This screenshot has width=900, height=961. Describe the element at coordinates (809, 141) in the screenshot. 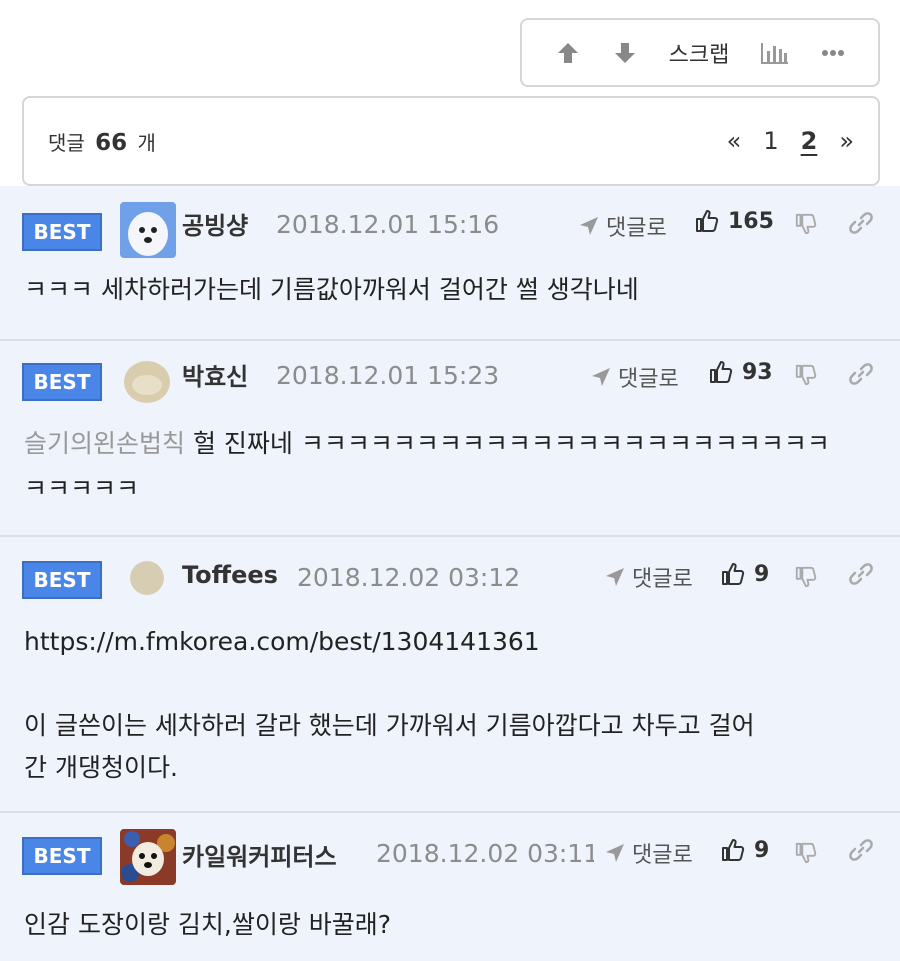

I see `pagination-page-current: 2` at that location.